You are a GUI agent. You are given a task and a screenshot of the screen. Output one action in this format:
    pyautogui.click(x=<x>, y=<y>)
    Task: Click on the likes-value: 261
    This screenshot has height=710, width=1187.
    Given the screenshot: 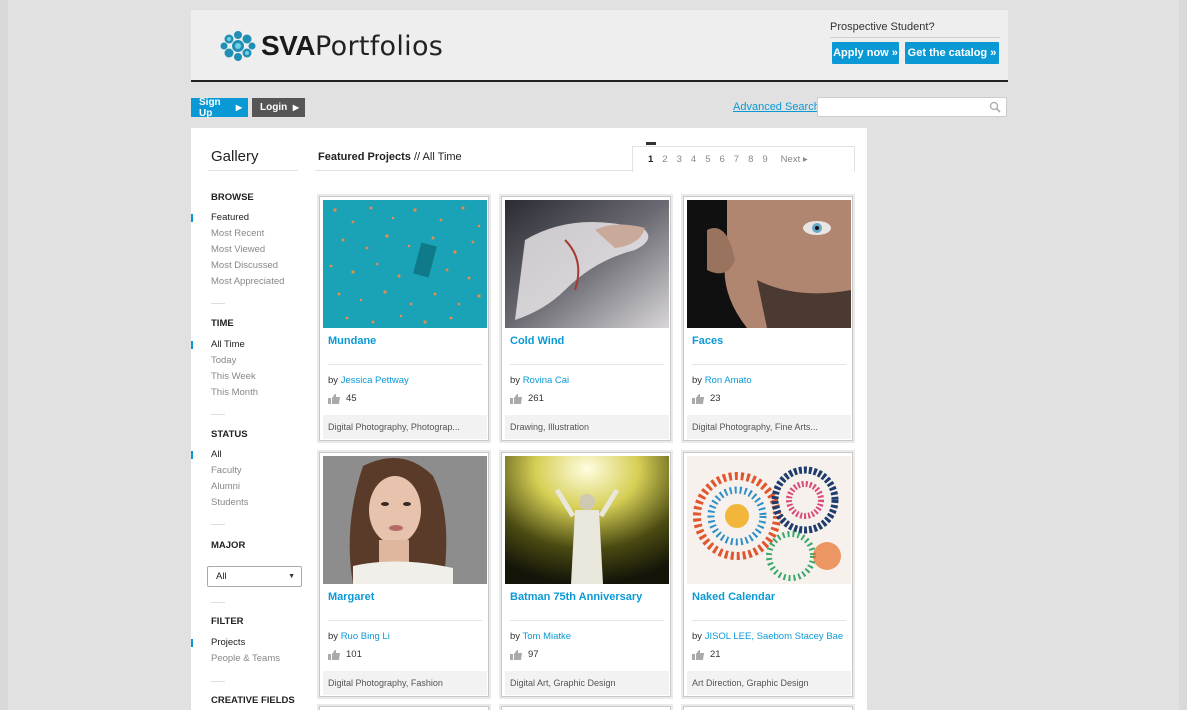 What is the action you would take?
    pyautogui.click(x=536, y=398)
    